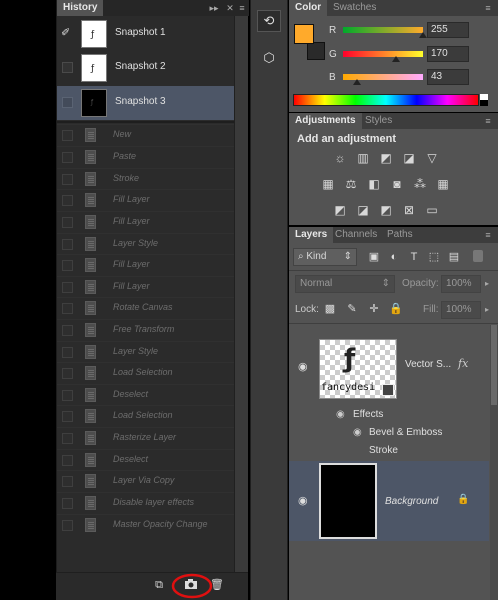  I want to click on history-state: Disable layer effects, so click(146, 503).